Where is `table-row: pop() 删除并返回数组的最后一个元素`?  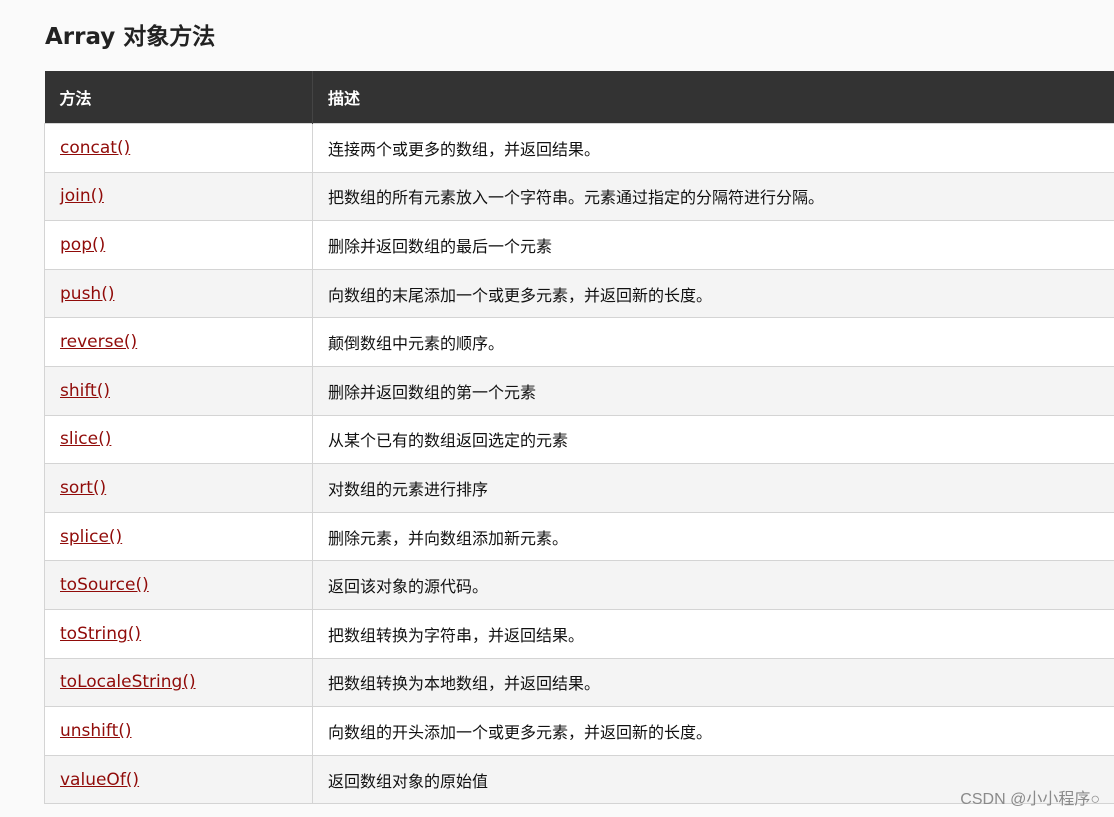
table-row: pop() 删除并返回数组的最后一个元素 is located at coordinates (579, 245).